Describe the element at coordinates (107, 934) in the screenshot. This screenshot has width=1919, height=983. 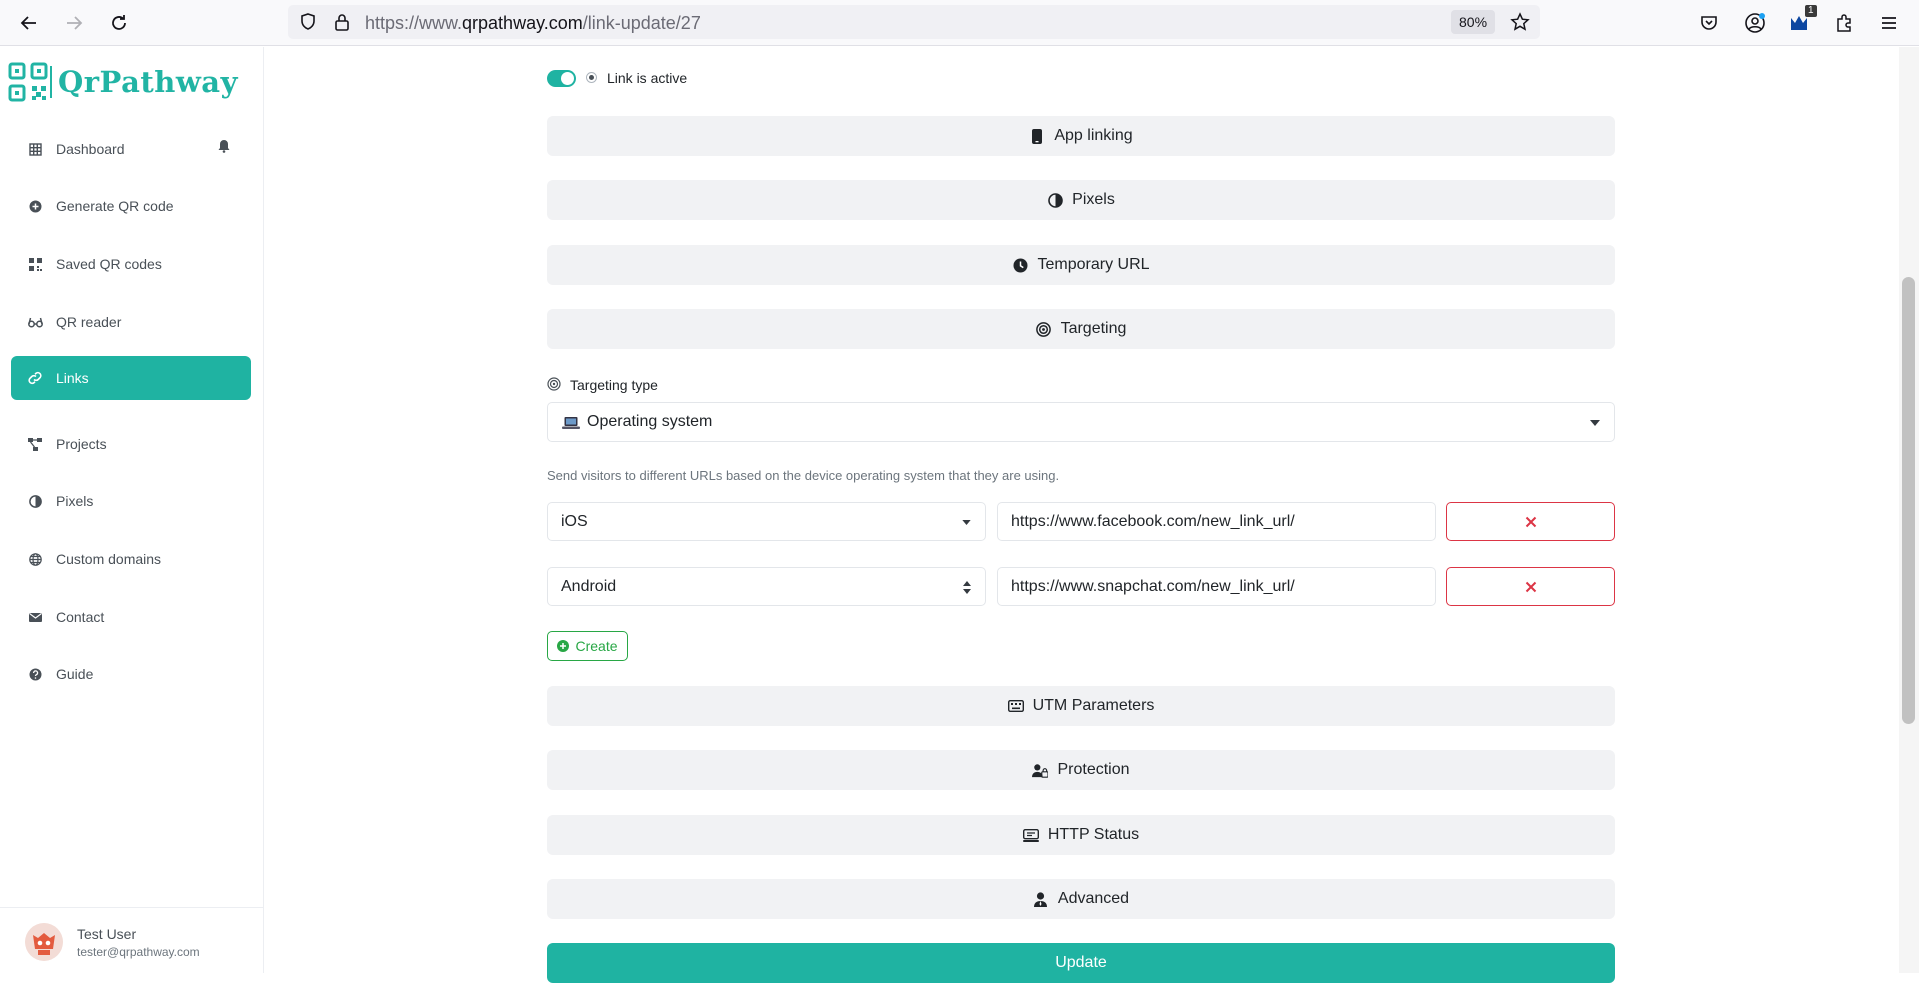
I see `user-name: Test User` at that location.